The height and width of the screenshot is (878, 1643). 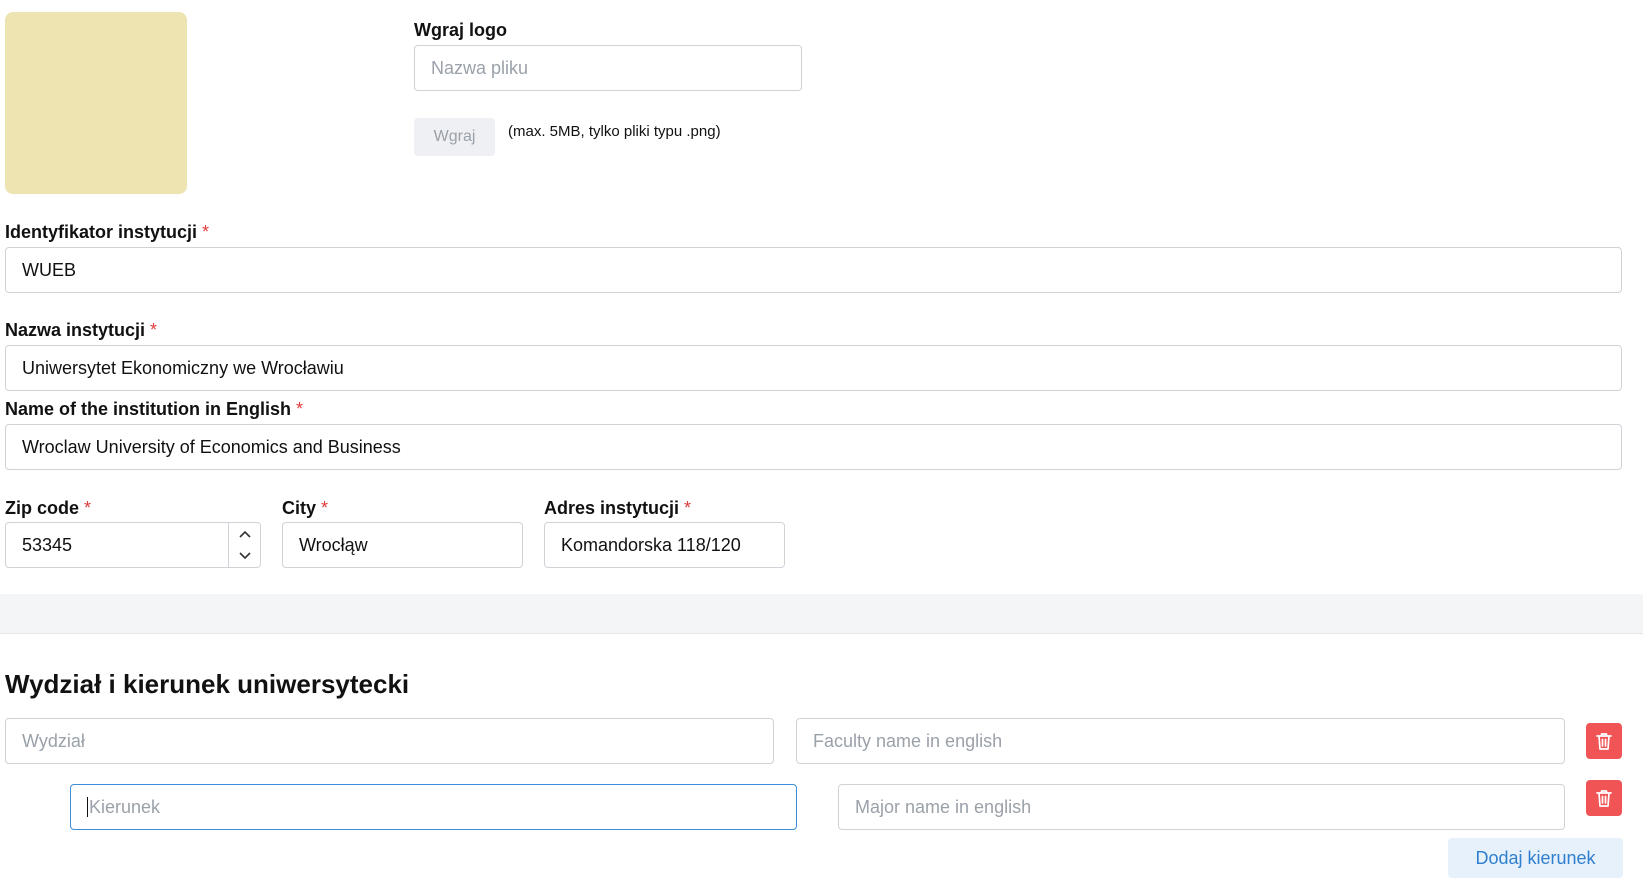 I want to click on delete-major-button, so click(x=1604, y=798).